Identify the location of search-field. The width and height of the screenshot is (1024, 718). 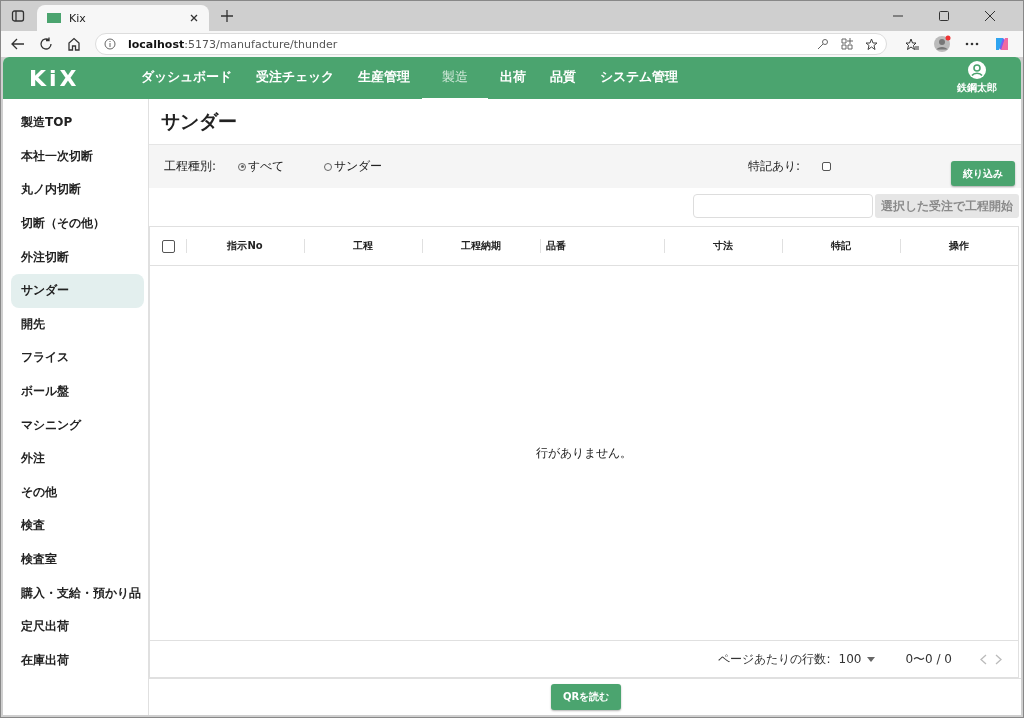
(783, 206).